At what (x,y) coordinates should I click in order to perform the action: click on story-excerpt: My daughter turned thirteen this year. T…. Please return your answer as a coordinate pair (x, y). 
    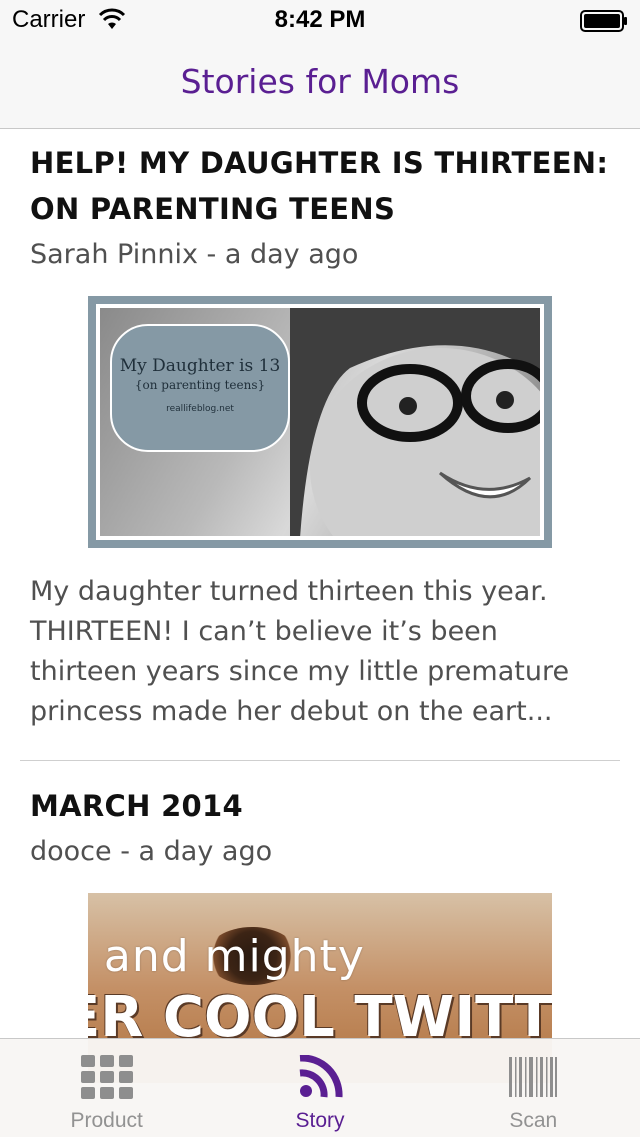
    Looking at the image, I should click on (300, 651).